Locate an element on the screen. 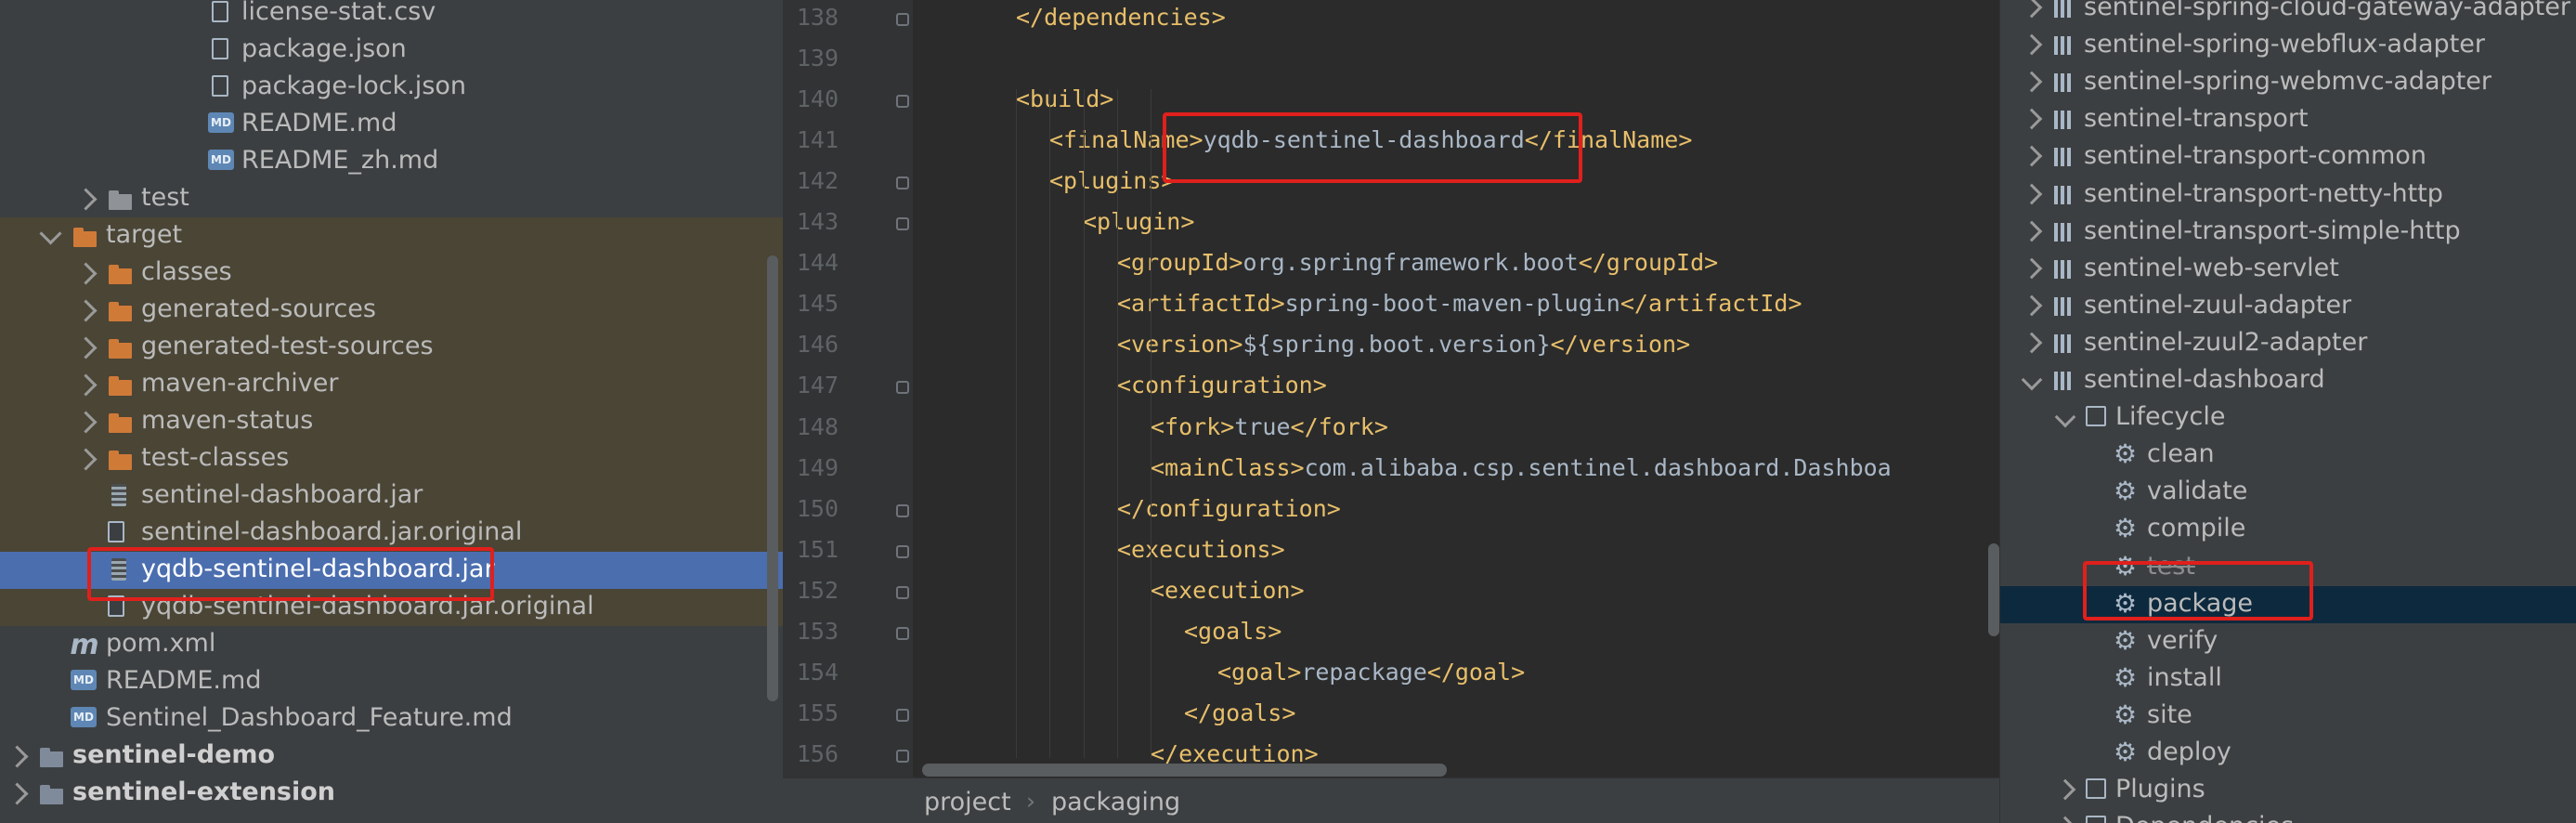 The height and width of the screenshot is (823, 2576). project-tree-scrollbar is located at coordinates (773, 478).